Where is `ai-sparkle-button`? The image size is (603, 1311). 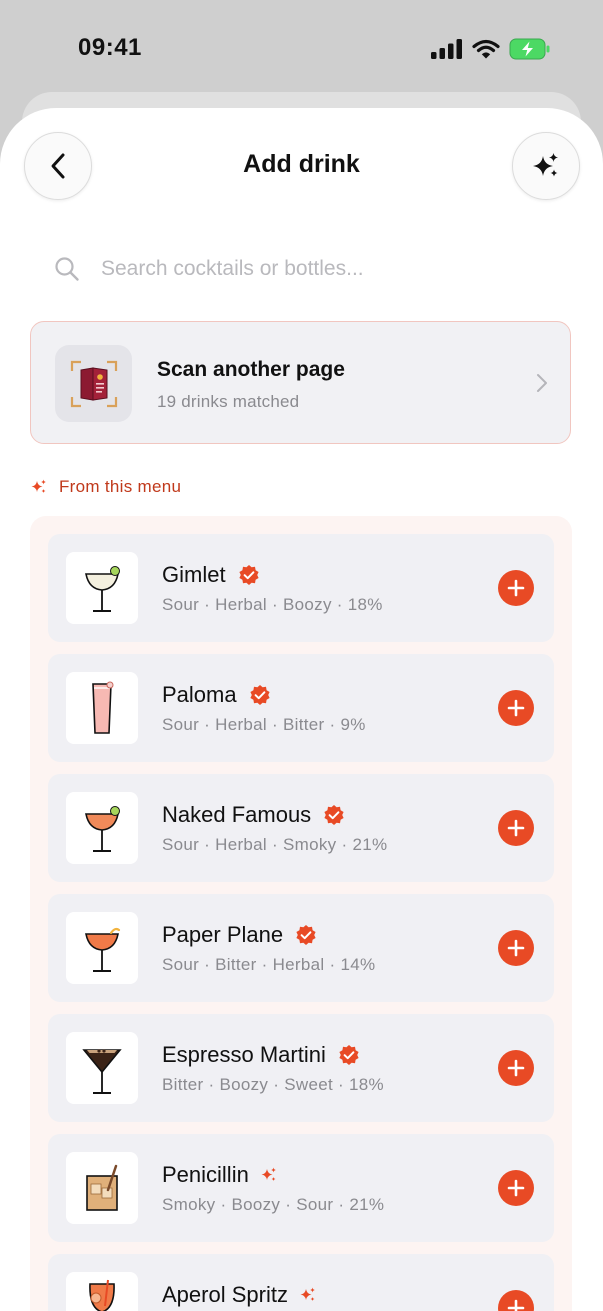 ai-sparkle-button is located at coordinates (546, 166).